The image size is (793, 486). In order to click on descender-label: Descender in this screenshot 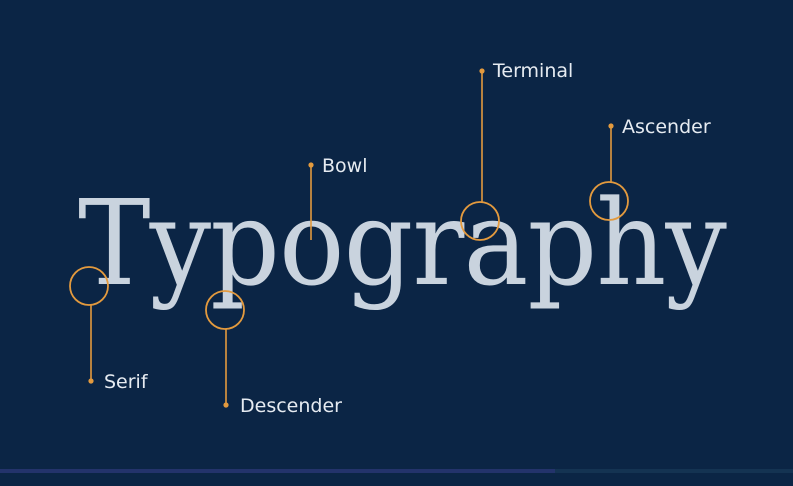, I will do `click(291, 406)`.